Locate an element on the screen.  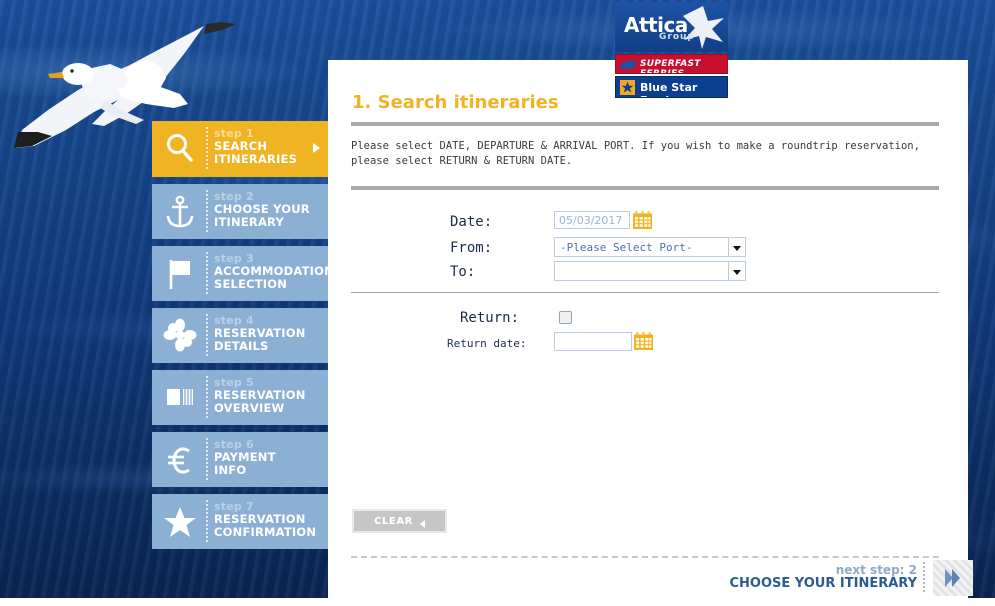
footer-dashed-divider is located at coordinates (645, 557).